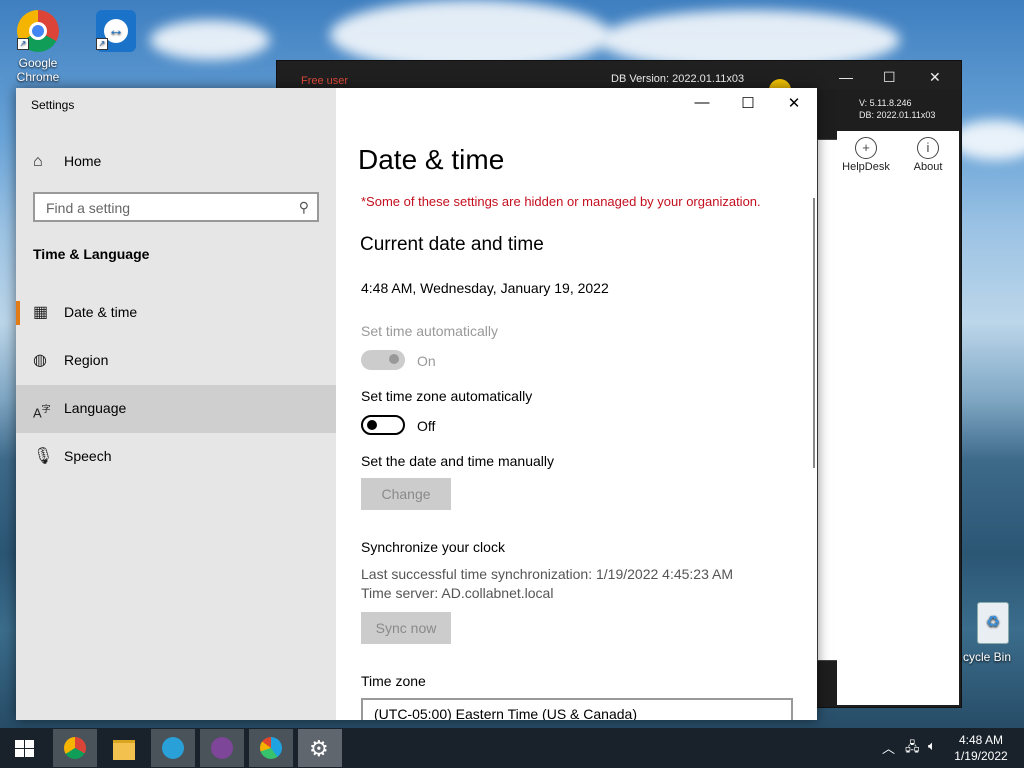 The height and width of the screenshot is (768, 1024). I want to click on nav-item-label: Date & time, so click(101, 312).